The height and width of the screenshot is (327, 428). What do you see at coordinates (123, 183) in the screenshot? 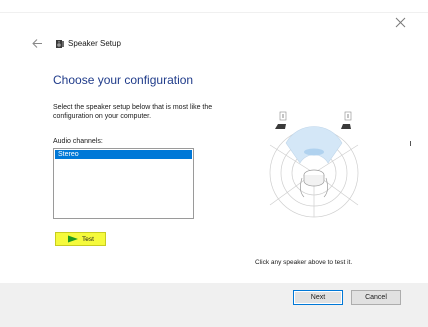
I see `audio-channels-list: Stereo` at bounding box center [123, 183].